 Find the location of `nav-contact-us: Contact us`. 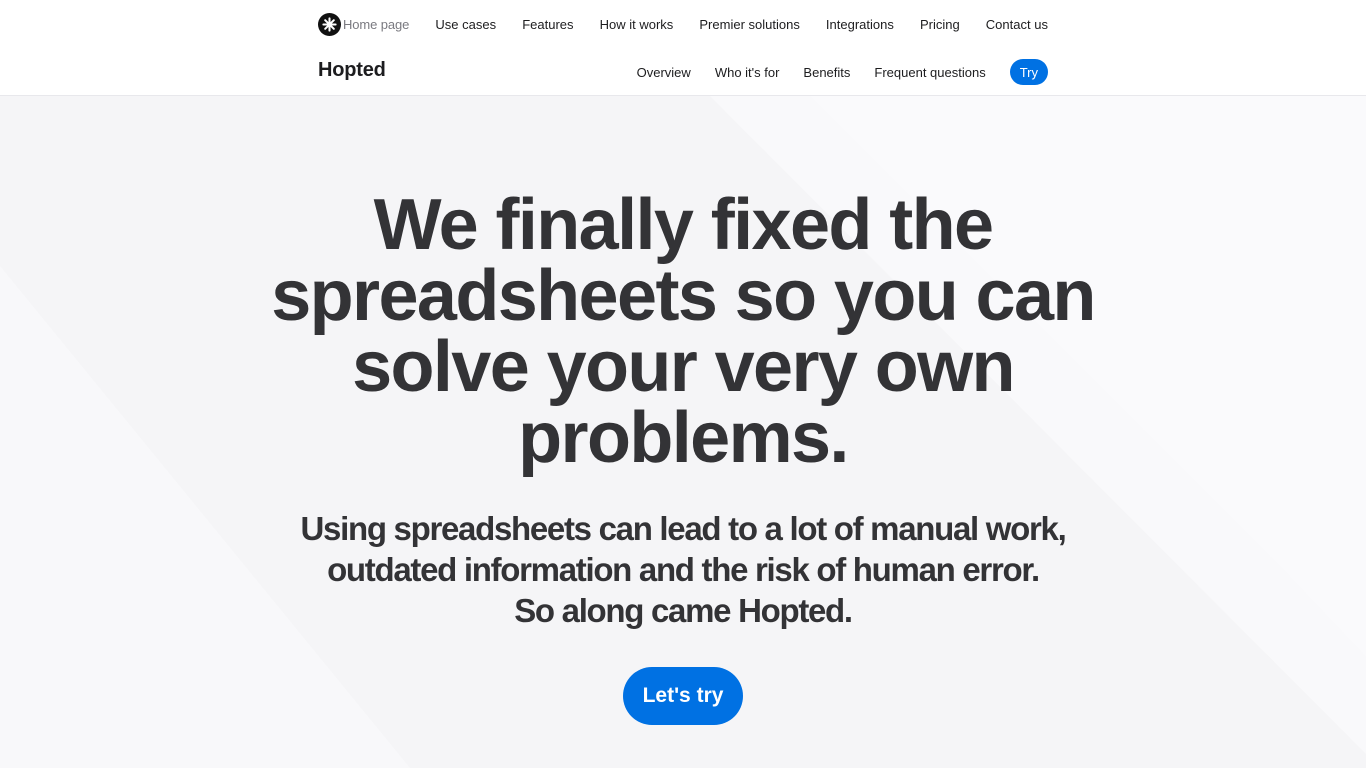

nav-contact-us: Contact us is located at coordinates (1017, 24).